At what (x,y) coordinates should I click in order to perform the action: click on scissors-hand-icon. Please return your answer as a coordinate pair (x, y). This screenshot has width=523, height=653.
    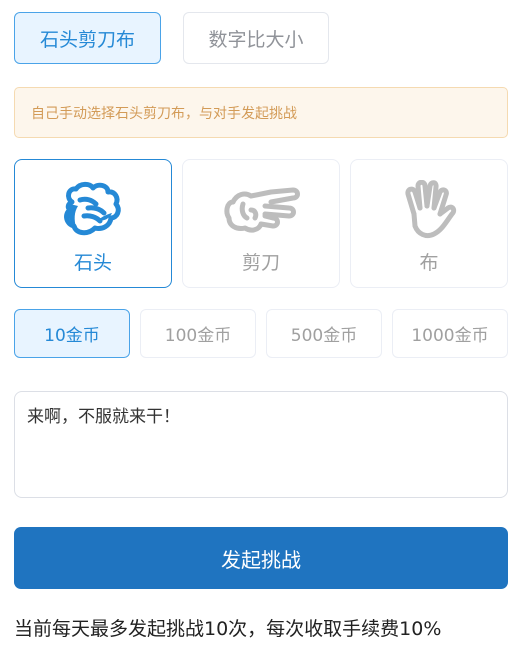
    Looking at the image, I should click on (262, 210).